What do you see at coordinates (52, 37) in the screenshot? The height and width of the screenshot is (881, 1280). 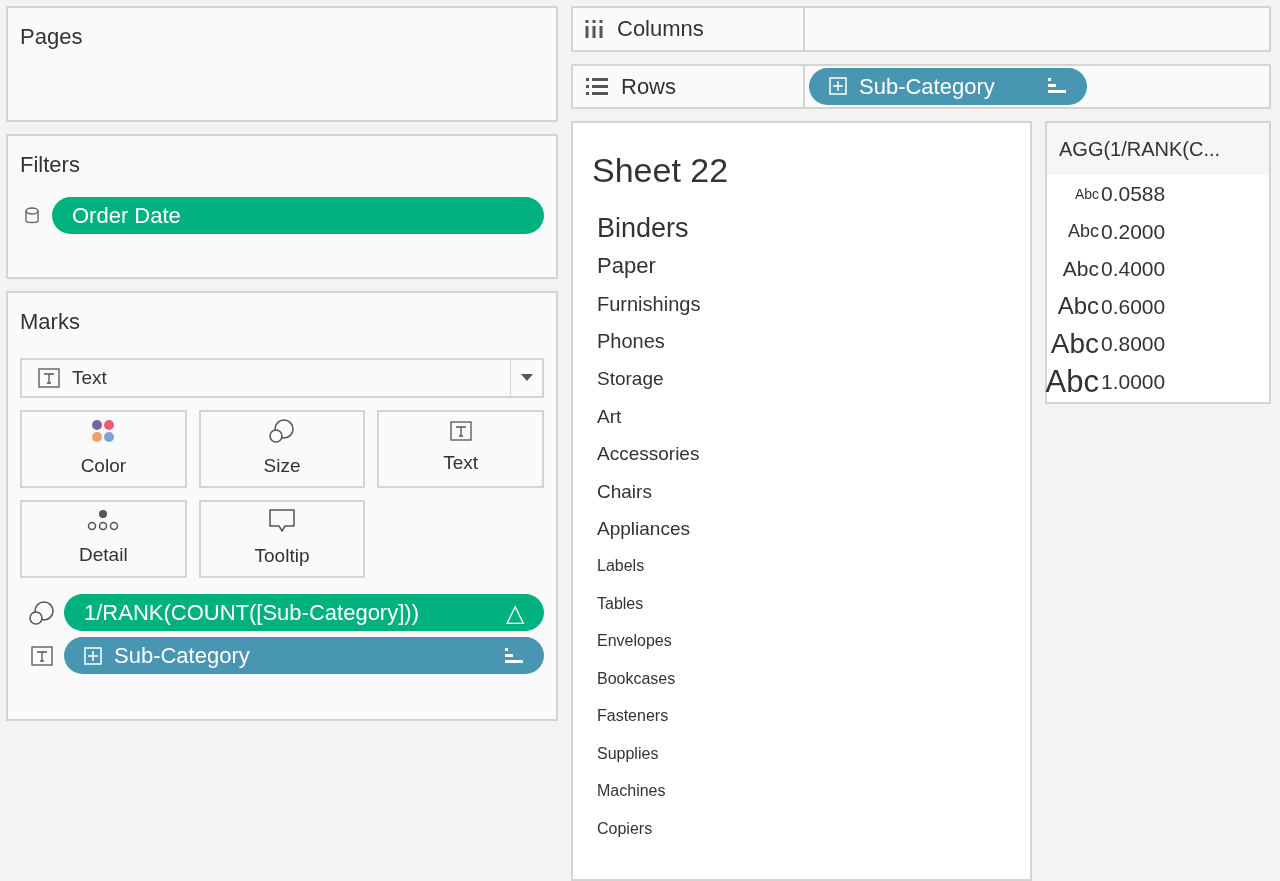 I see `panel-title: Pages` at bounding box center [52, 37].